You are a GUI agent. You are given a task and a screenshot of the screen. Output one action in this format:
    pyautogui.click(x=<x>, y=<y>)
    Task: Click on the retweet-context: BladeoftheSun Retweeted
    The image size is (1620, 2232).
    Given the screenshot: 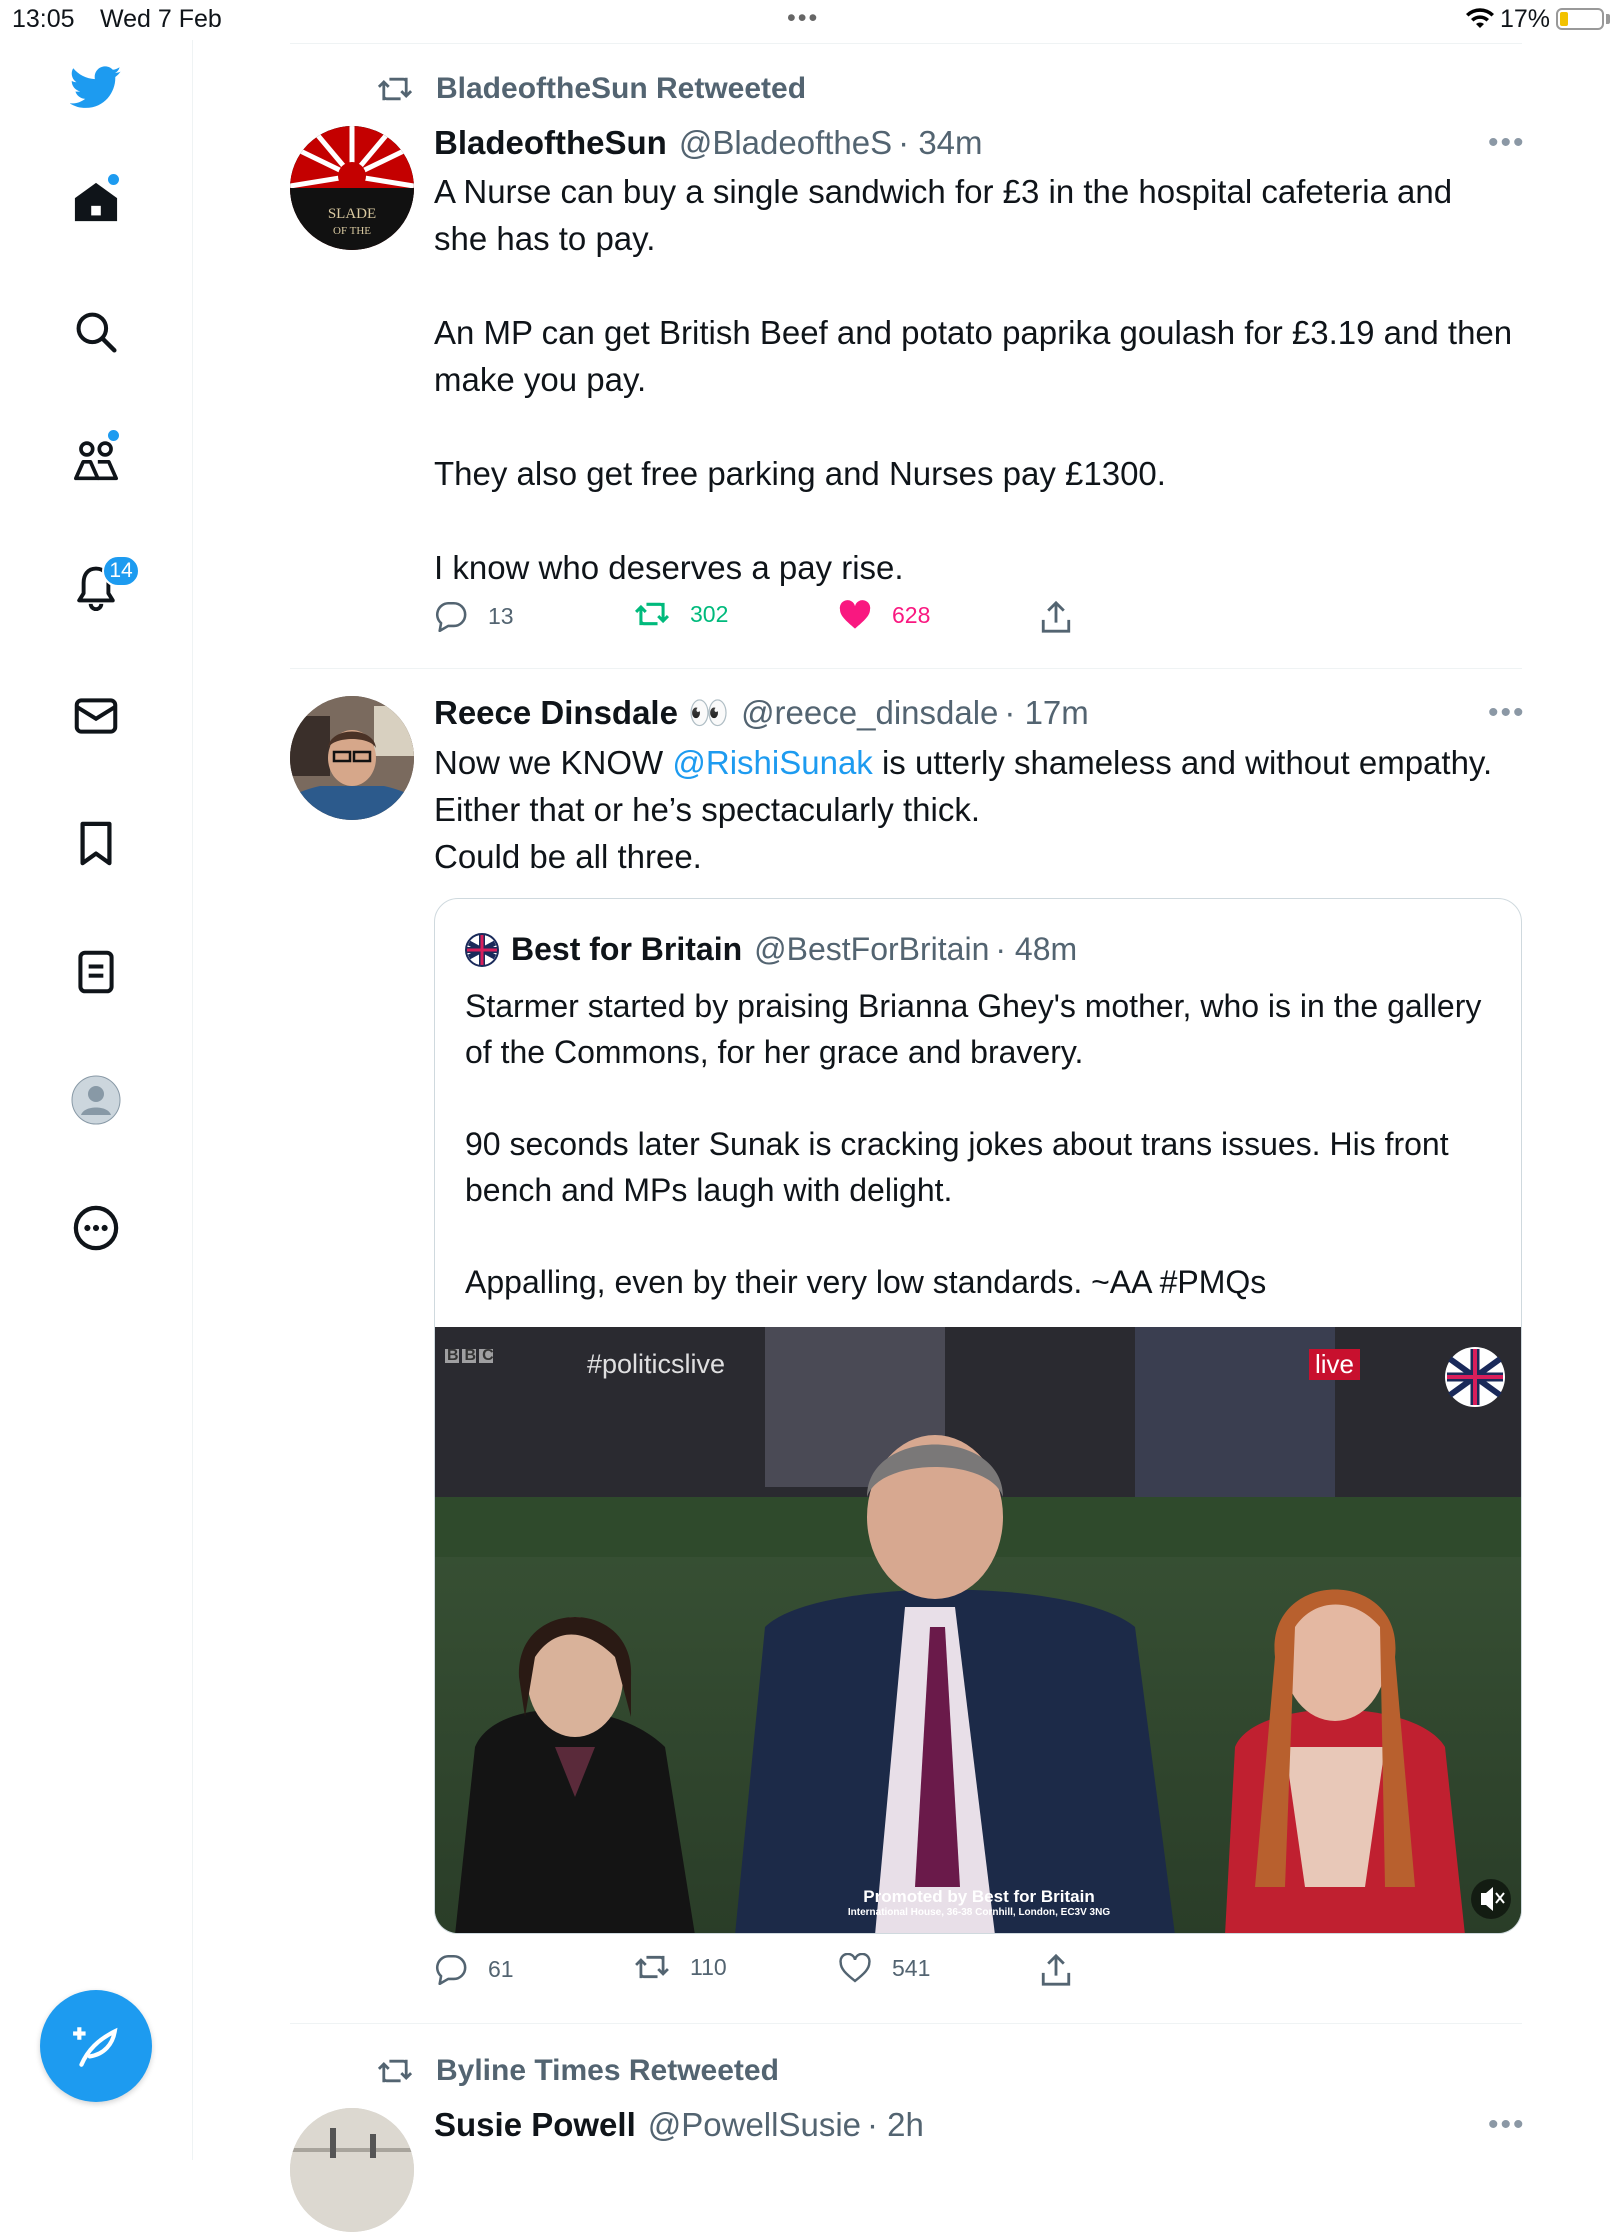 What is the action you would take?
    pyautogui.click(x=591, y=89)
    